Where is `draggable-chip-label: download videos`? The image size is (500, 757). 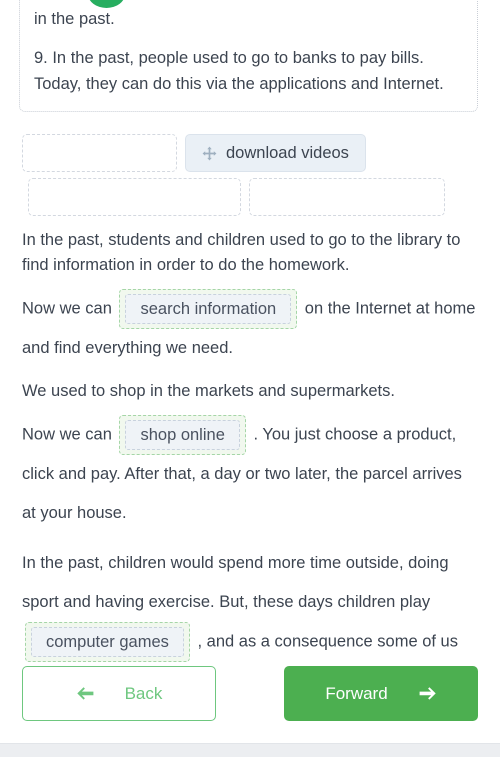
draggable-chip-label: download videos is located at coordinates (287, 152).